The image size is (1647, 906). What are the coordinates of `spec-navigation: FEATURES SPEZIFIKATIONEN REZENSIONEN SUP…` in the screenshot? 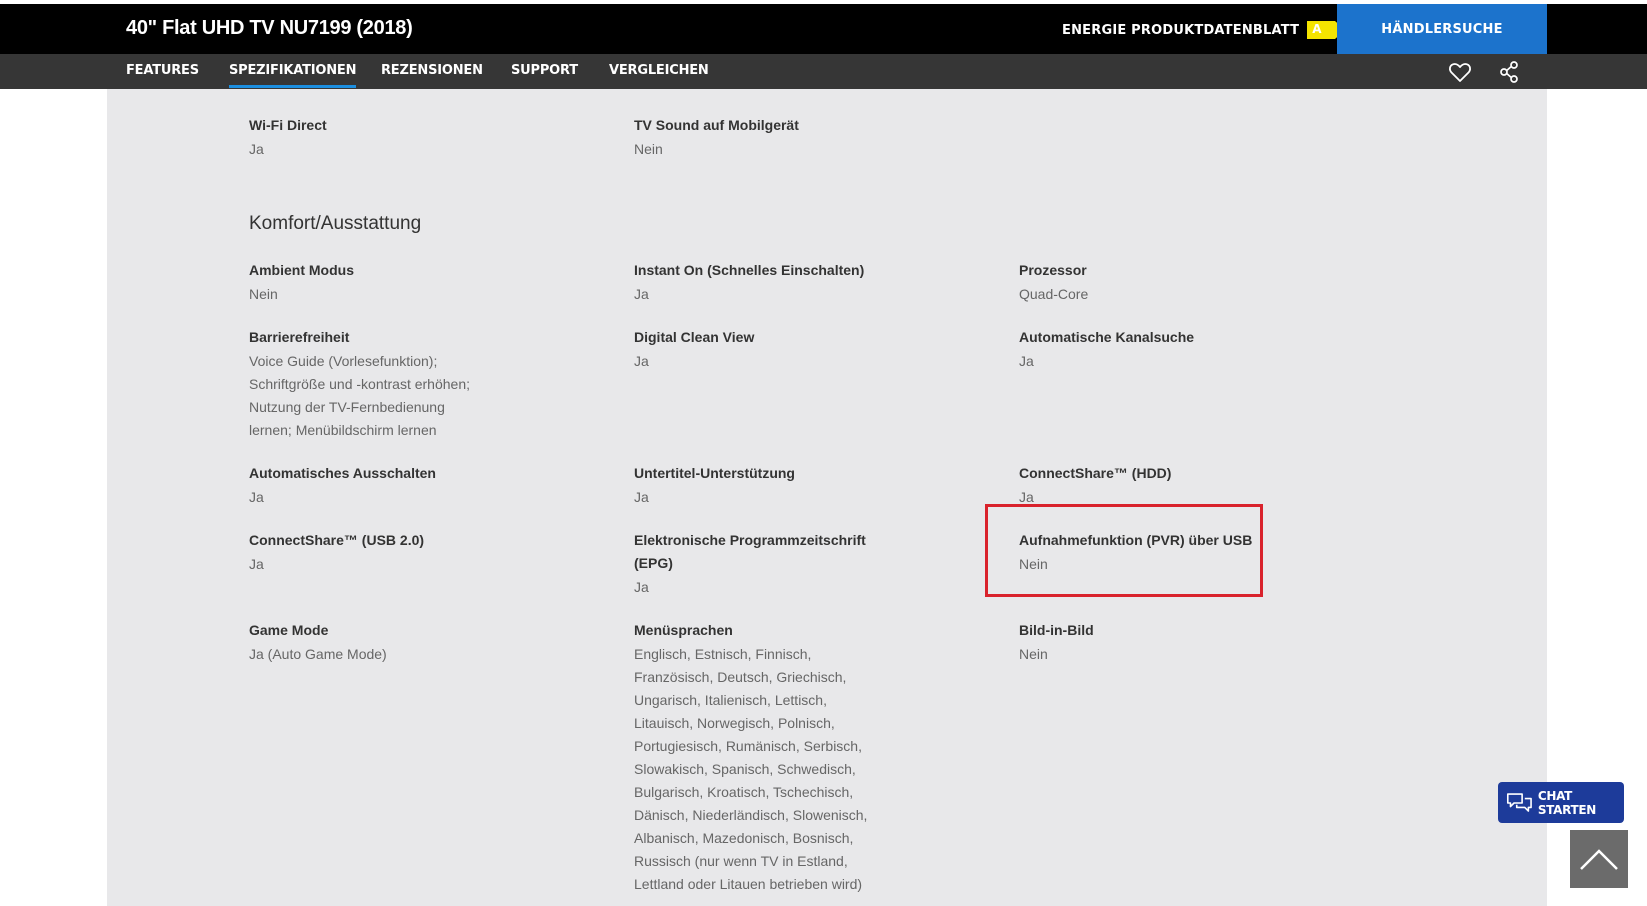 It's located at (823, 71).